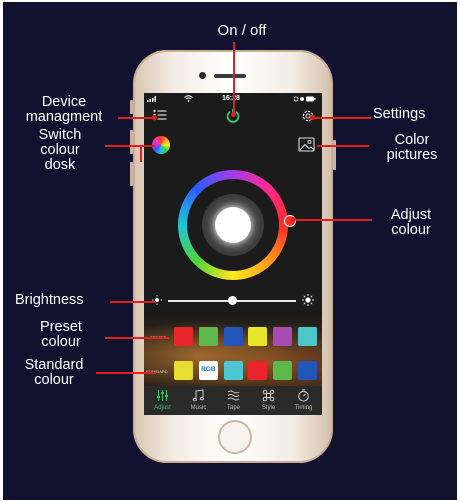 This screenshot has height=502, width=460. I want to click on music-note-icon, so click(198, 395).